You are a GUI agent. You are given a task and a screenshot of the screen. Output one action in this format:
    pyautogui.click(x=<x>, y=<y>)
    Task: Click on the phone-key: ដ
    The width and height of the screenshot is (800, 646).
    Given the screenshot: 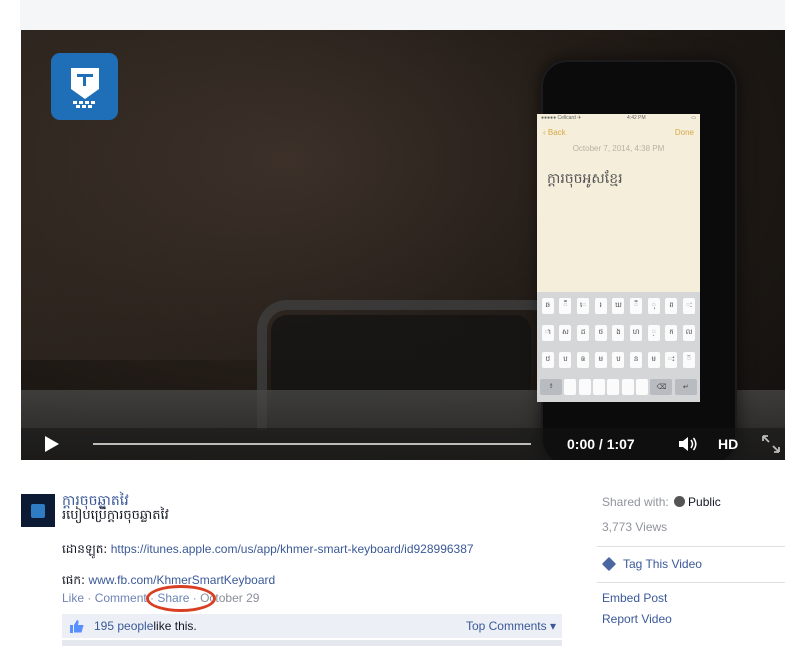 What is the action you would take?
    pyautogui.click(x=583, y=333)
    